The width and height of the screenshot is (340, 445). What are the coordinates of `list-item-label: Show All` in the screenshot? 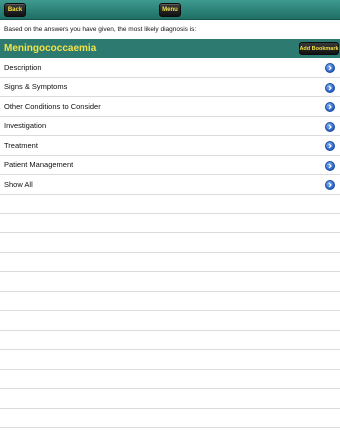 It's located at (18, 184).